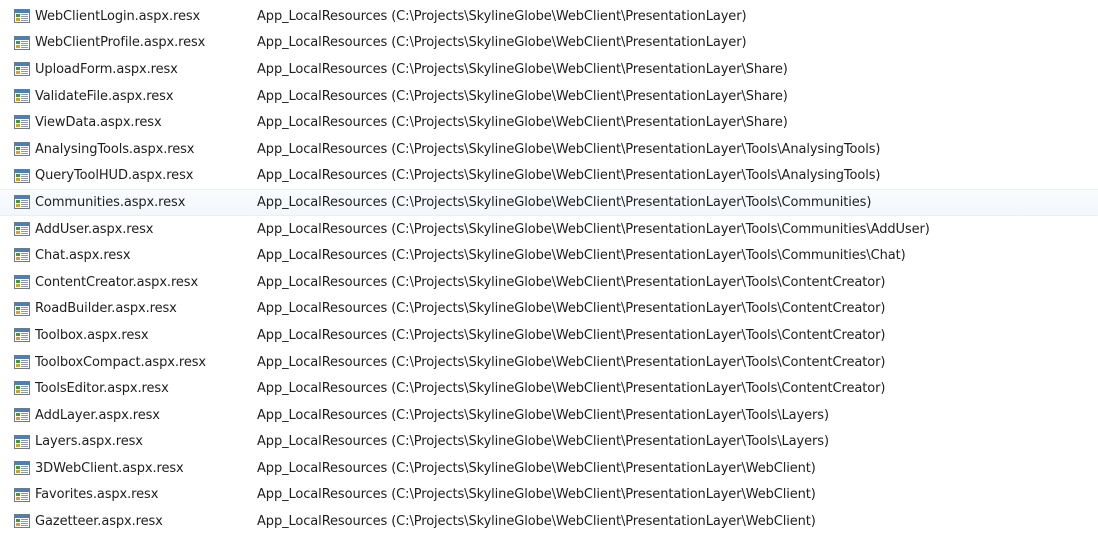 Image resolution: width=1098 pixels, height=560 pixels. I want to click on file-name: Toolbox.aspx.resx, so click(92, 335).